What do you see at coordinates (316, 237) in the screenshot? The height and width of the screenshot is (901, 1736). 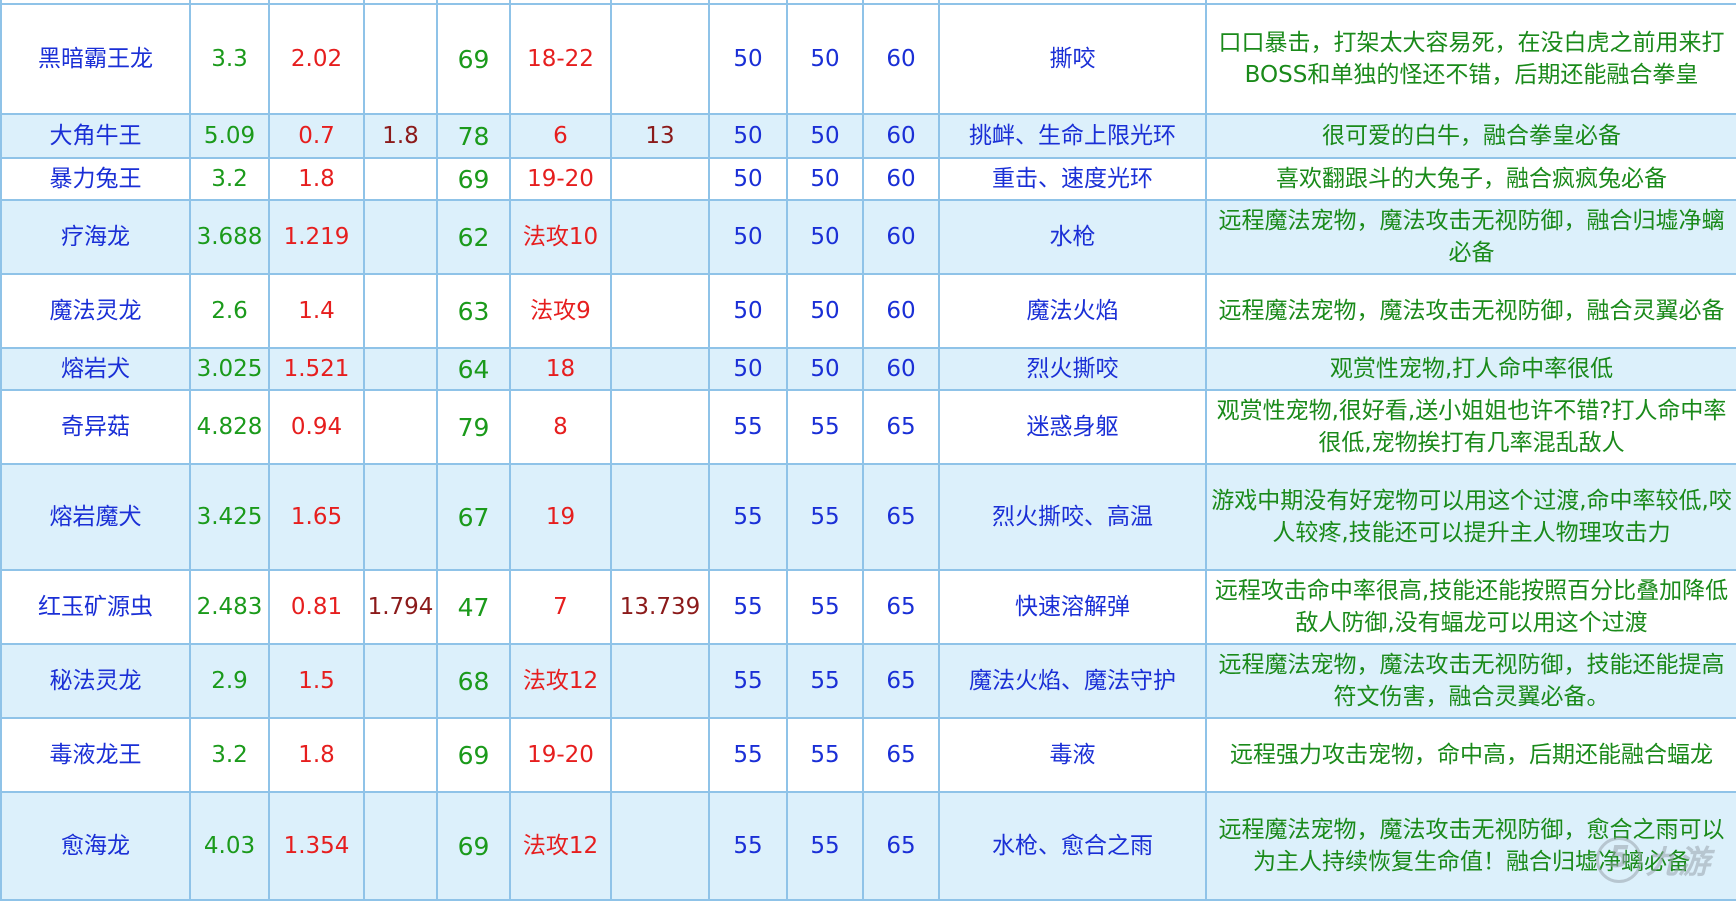 I see `cell-c2: 1.219` at bounding box center [316, 237].